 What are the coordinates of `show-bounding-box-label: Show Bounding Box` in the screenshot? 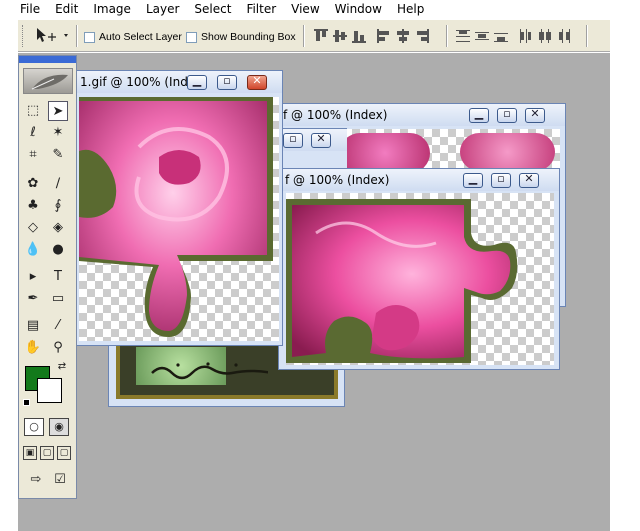 It's located at (248, 37).